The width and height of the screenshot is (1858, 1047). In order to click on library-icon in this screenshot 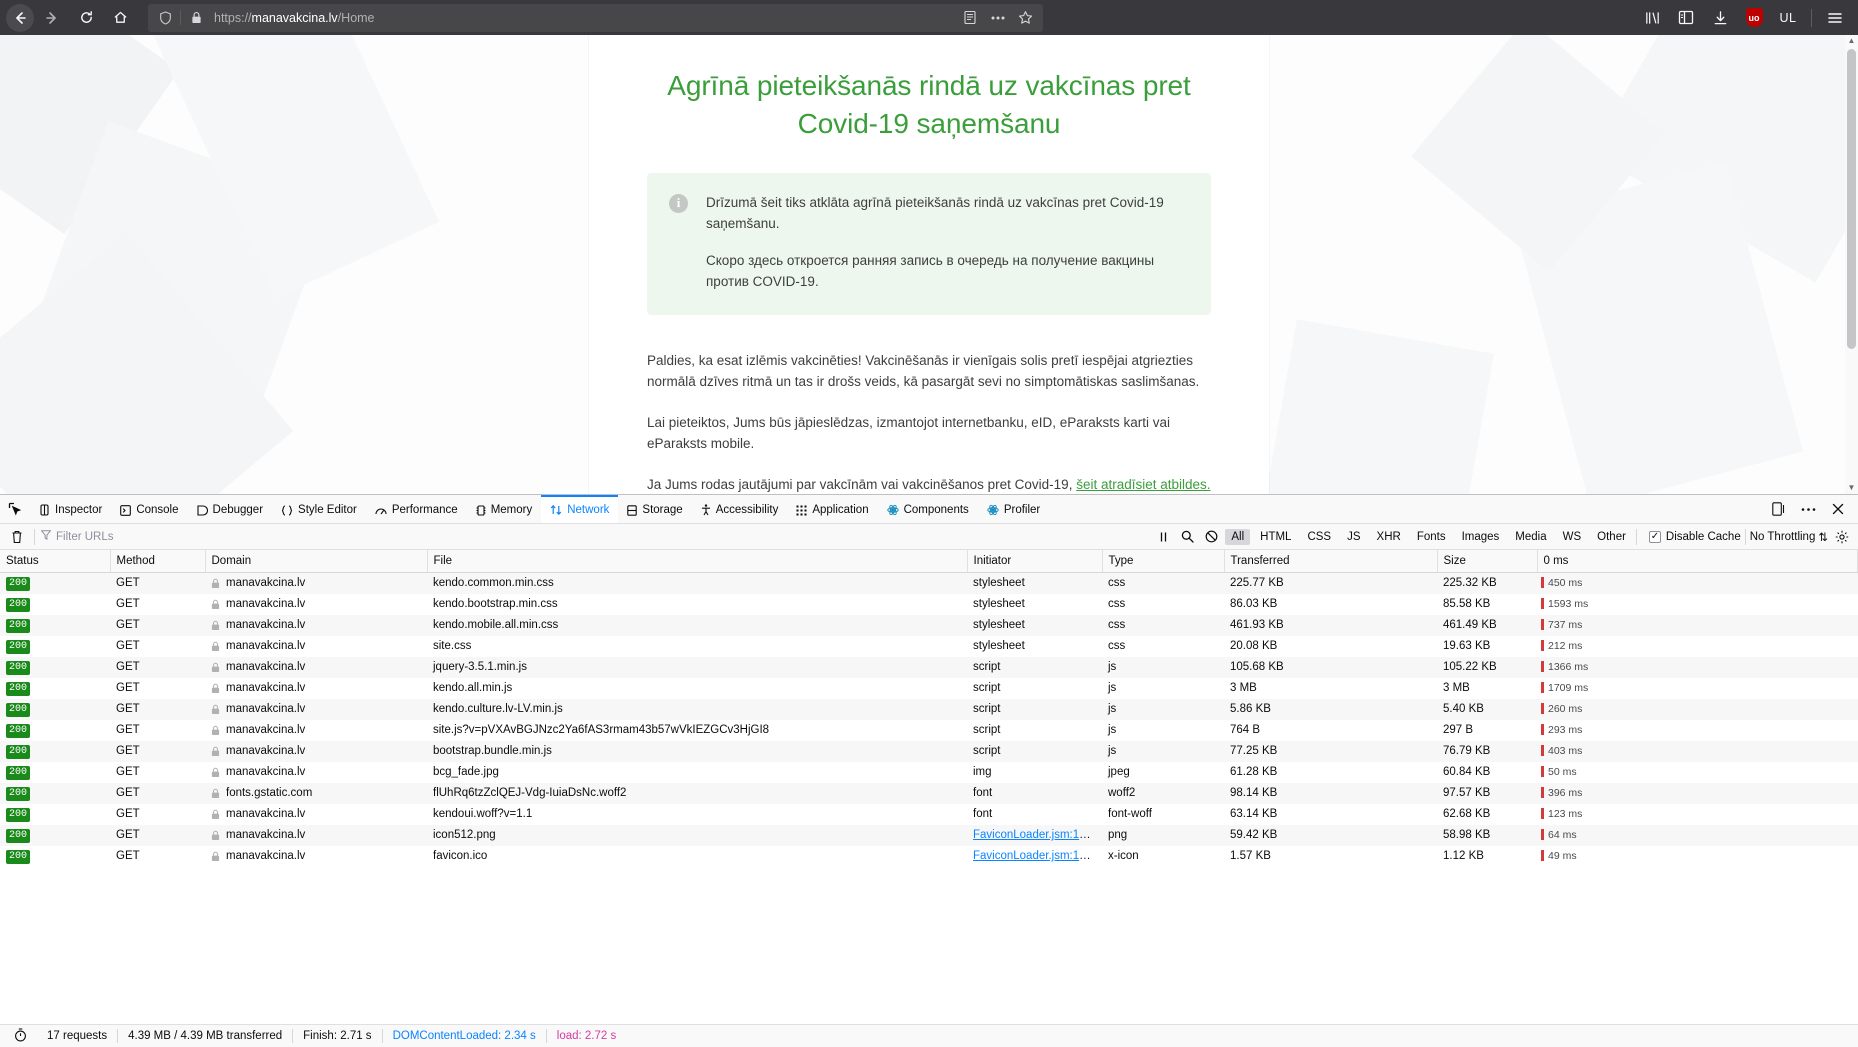, I will do `click(1652, 18)`.